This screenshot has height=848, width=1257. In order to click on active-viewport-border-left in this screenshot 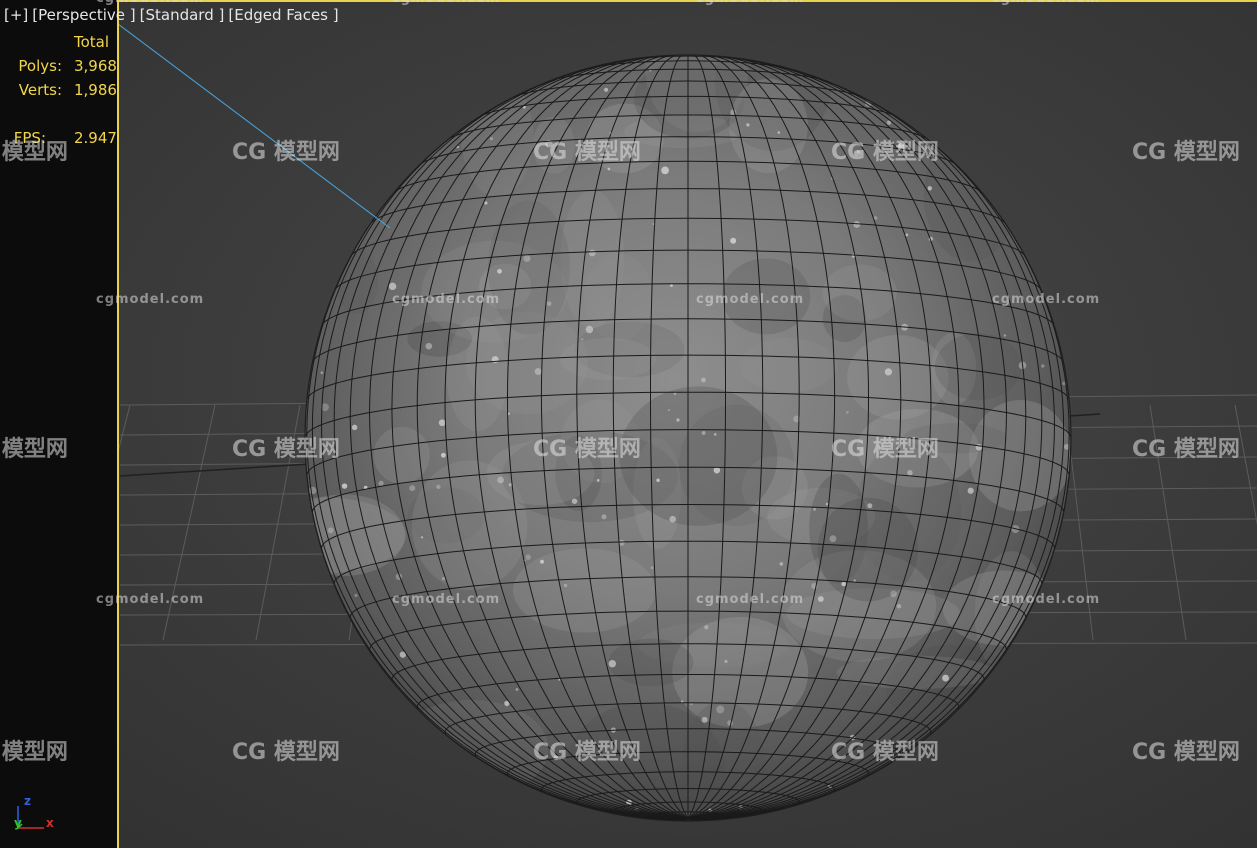, I will do `click(118, 424)`.